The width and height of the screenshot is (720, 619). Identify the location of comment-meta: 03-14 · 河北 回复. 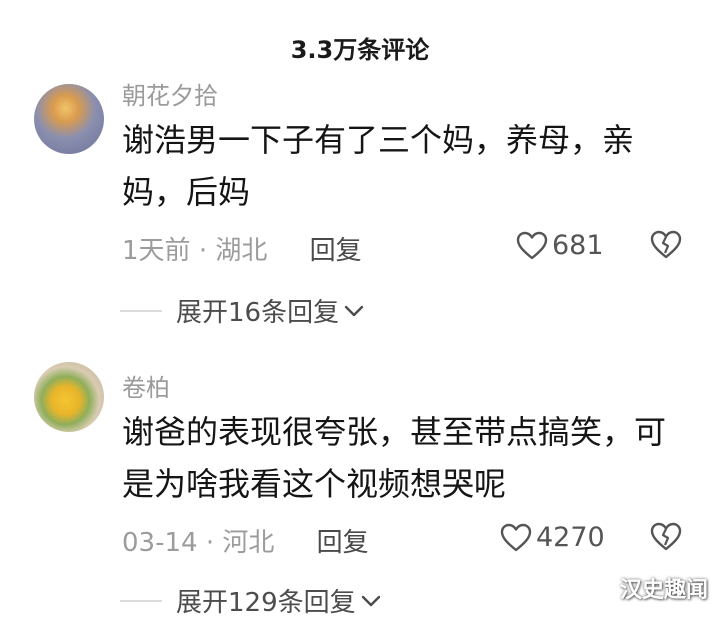
(245, 540).